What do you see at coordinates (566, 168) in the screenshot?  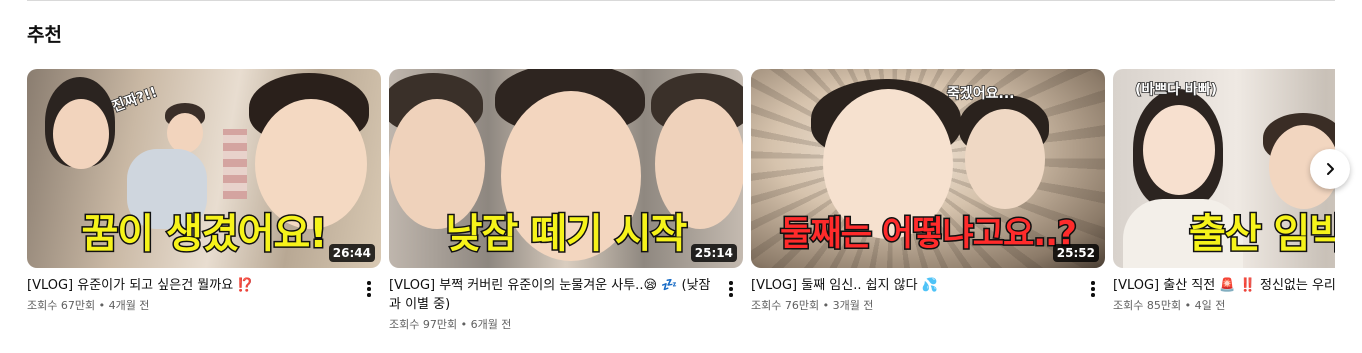 I see `video-thumbnail: 낮잠 떼기 시작 25:14` at bounding box center [566, 168].